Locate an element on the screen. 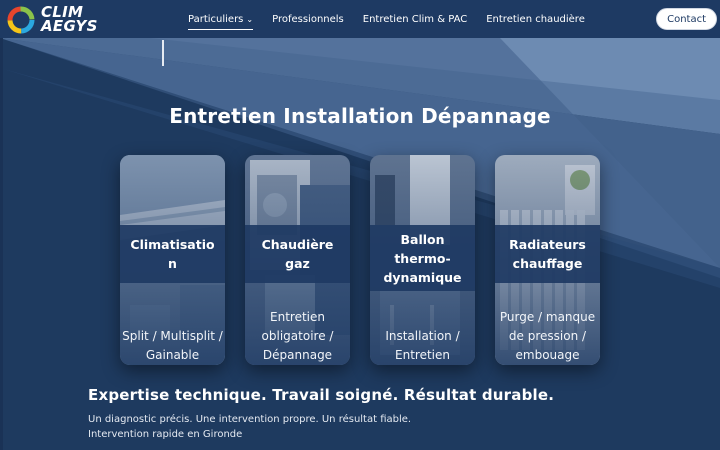 This screenshot has width=720, height=450. nav-particuliers: Particuliers ⌄ is located at coordinates (221, 19).